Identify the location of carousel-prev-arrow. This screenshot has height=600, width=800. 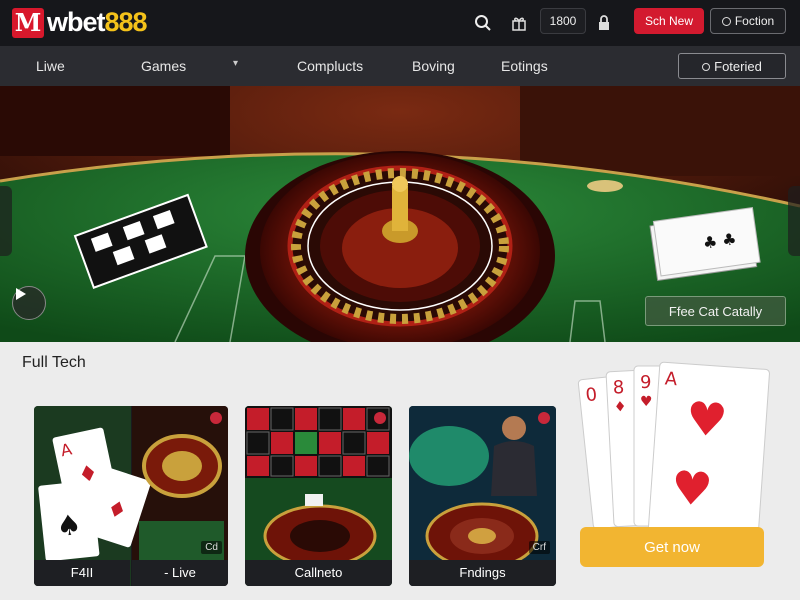
(6, 221).